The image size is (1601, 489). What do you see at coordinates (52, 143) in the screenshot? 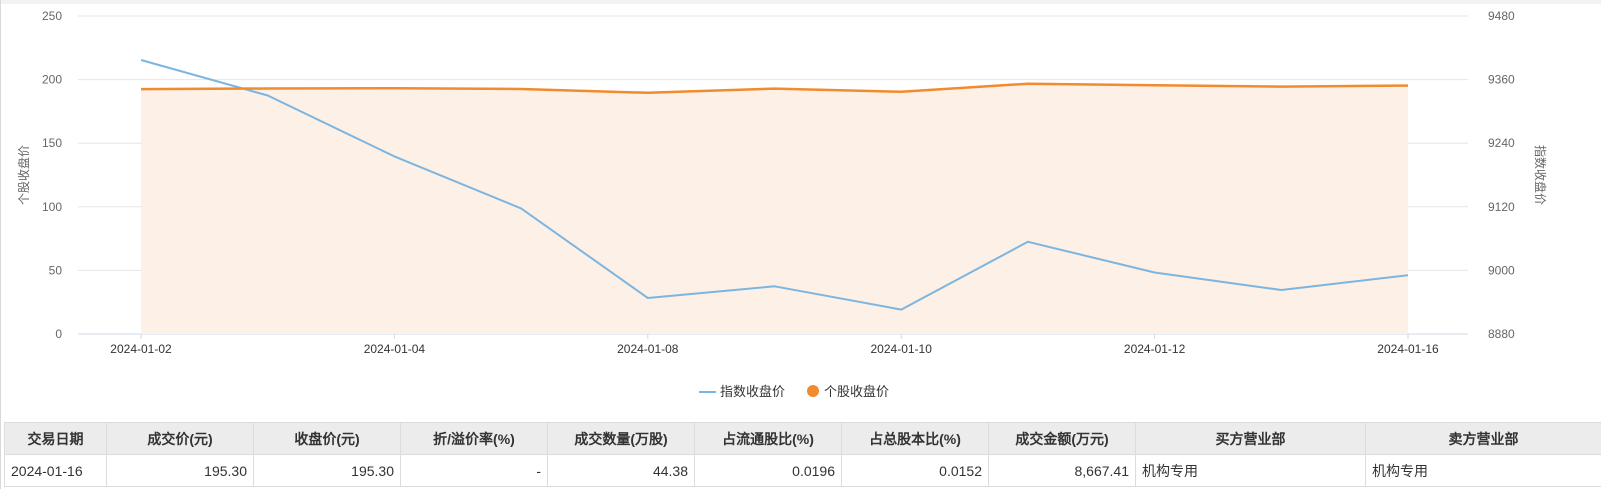
I see `y-left-tick-label: 150` at bounding box center [52, 143].